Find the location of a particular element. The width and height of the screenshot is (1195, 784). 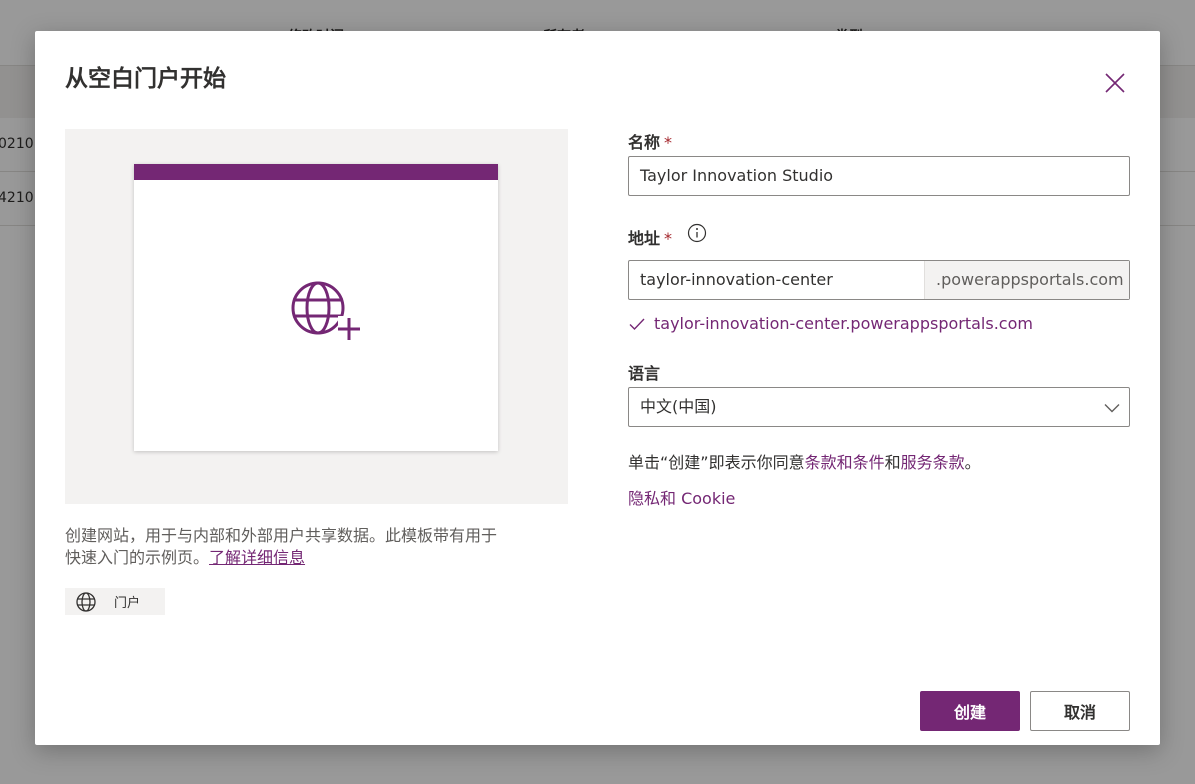

privacy-cookie-link: 隐私和 Cookie is located at coordinates (681, 497).